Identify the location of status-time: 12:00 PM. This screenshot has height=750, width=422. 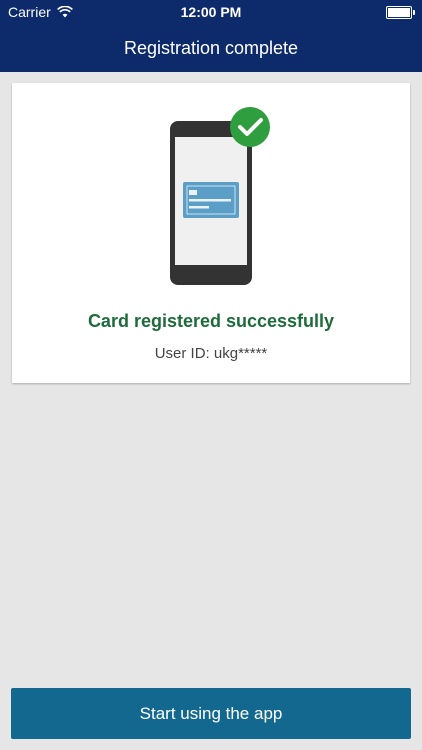
(211, 12).